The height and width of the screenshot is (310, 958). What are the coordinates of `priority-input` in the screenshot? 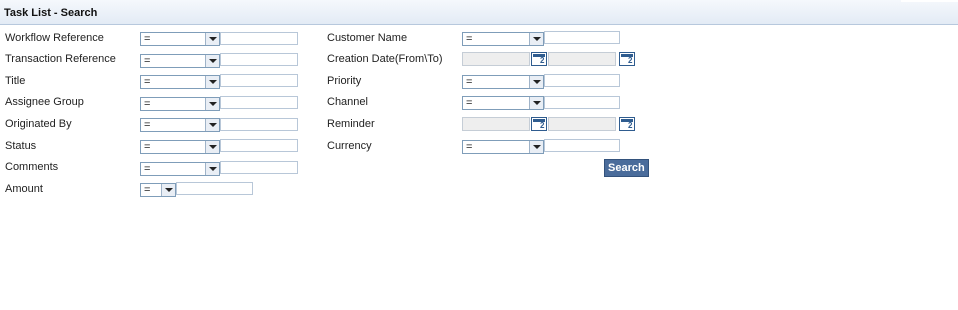 It's located at (582, 80).